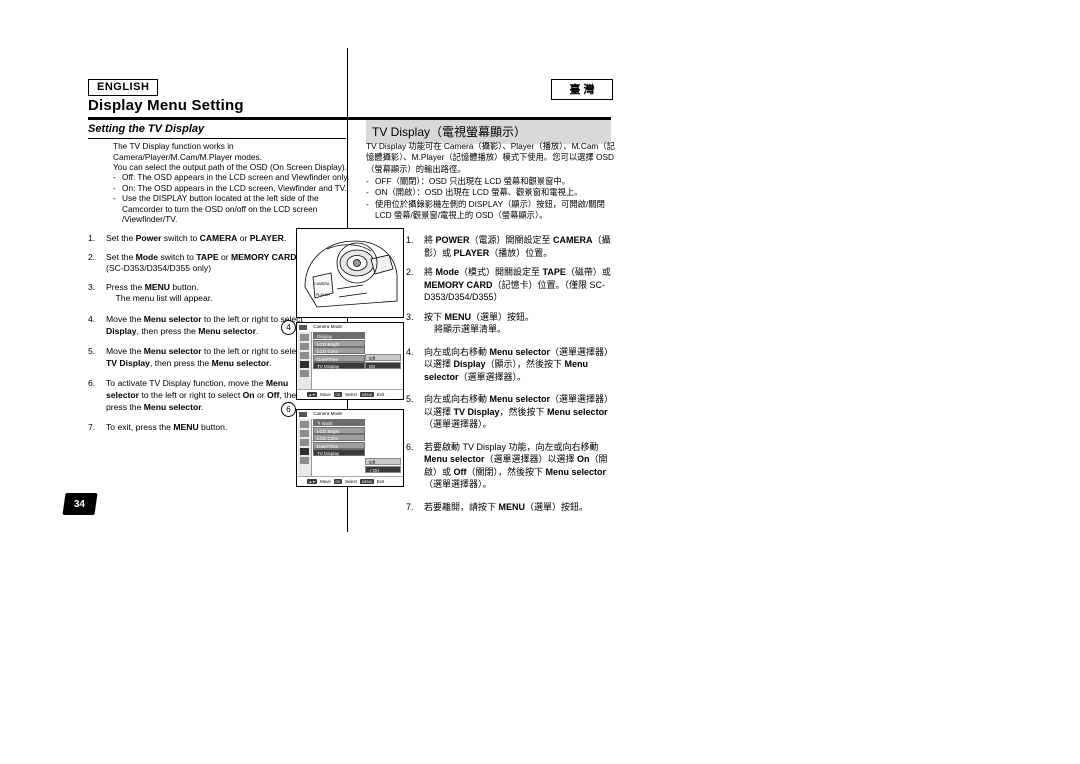 This screenshot has height=764, width=1080. I want to click on lcd-menu-item-back: ↰ Back, so click(339, 422).